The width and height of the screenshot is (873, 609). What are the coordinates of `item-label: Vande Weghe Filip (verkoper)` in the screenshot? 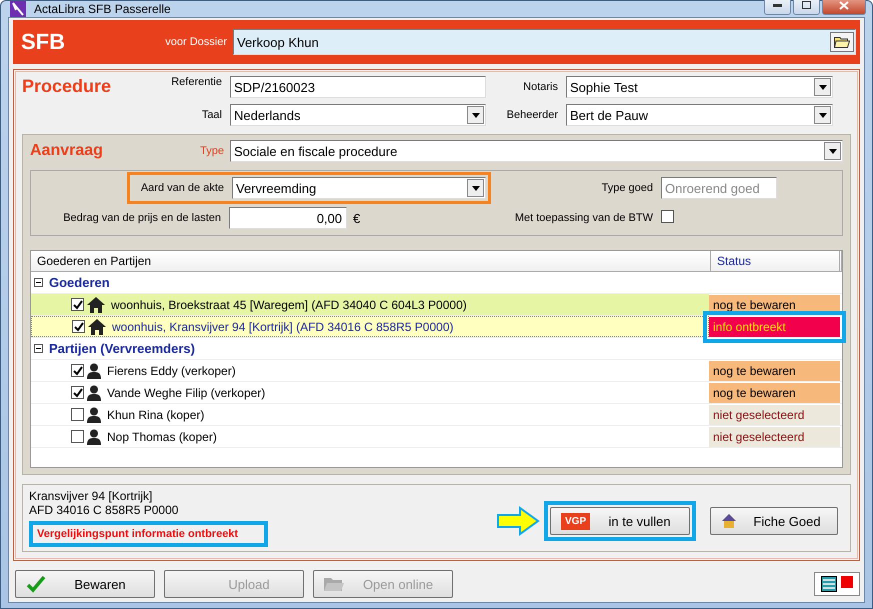 It's located at (186, 393).